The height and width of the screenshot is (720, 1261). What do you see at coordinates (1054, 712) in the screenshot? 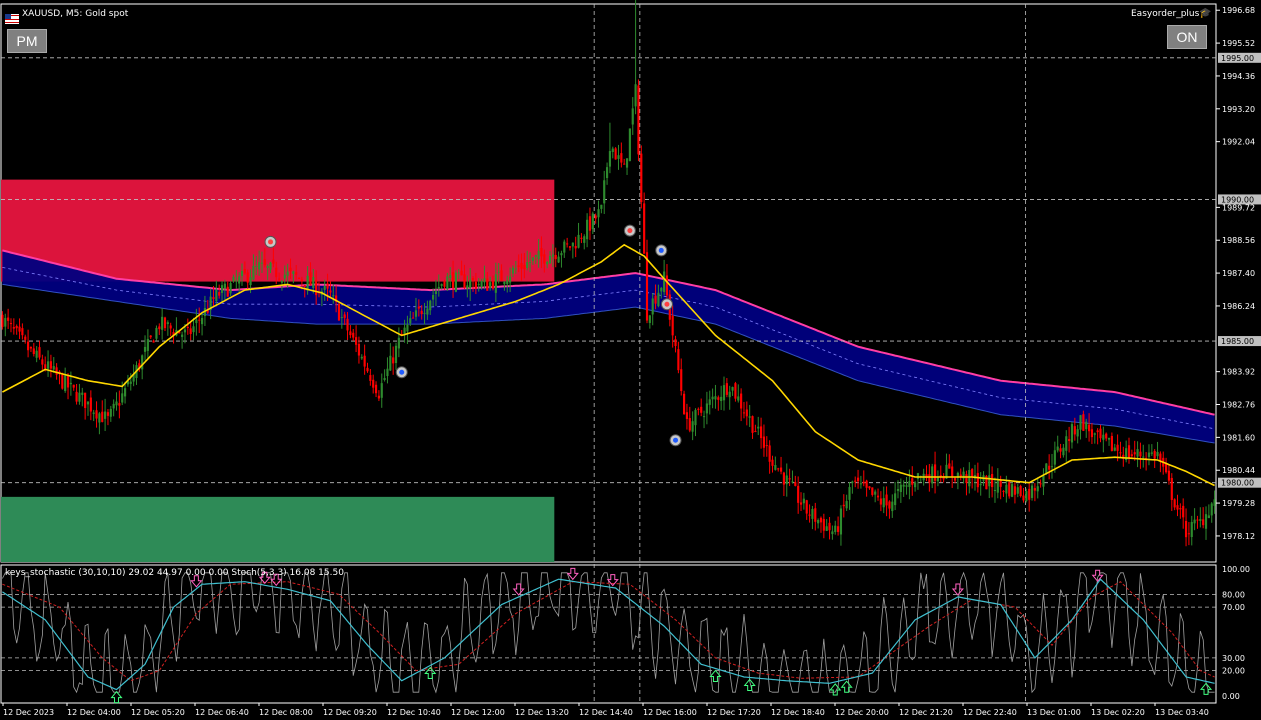
I see `time-label: 13 Dec 01:00` at bounding box center [1054, 712].